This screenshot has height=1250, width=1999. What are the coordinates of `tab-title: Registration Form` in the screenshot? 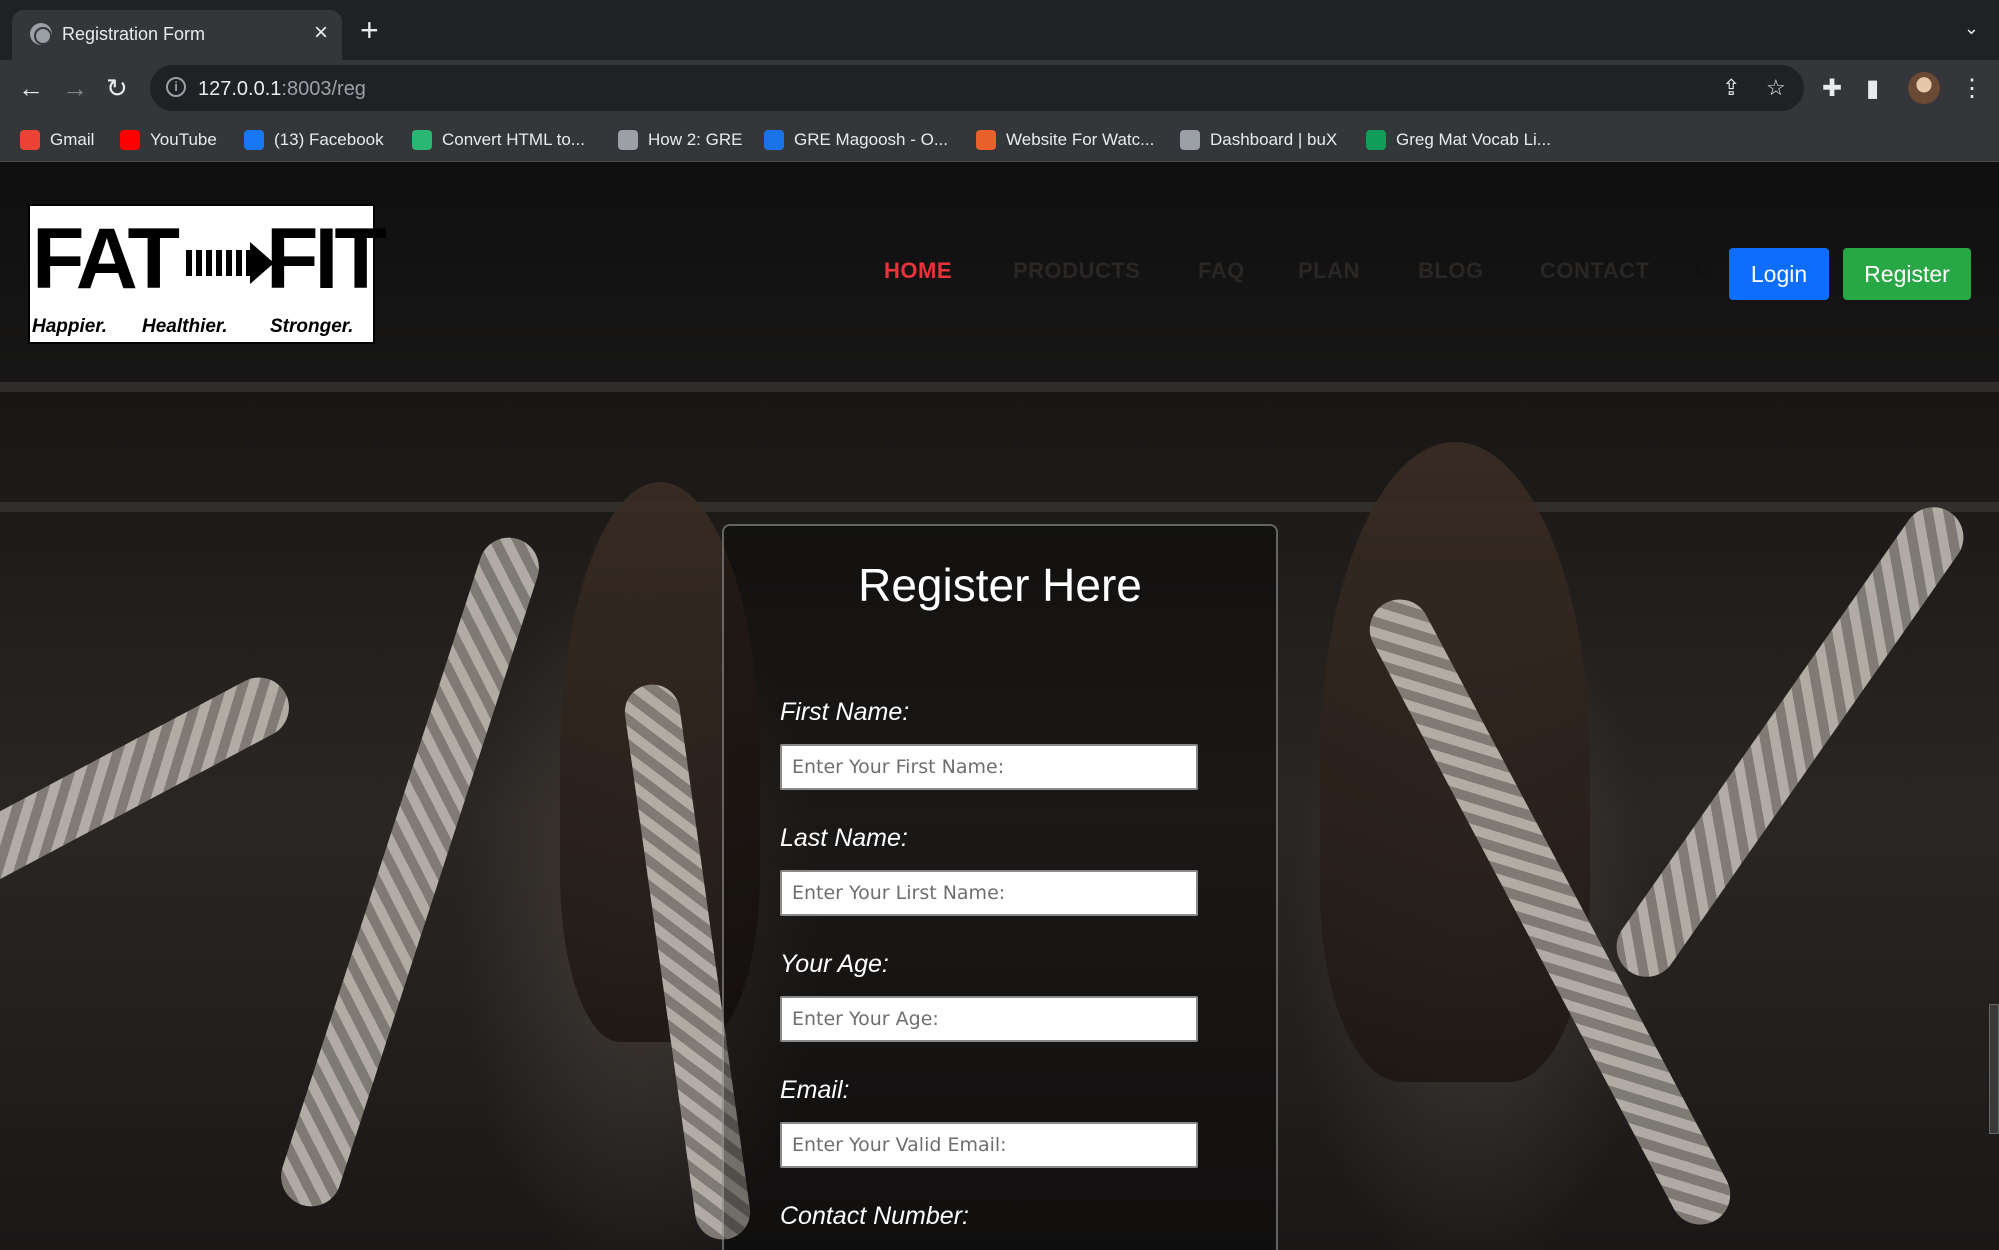 It's located at (134, 34).